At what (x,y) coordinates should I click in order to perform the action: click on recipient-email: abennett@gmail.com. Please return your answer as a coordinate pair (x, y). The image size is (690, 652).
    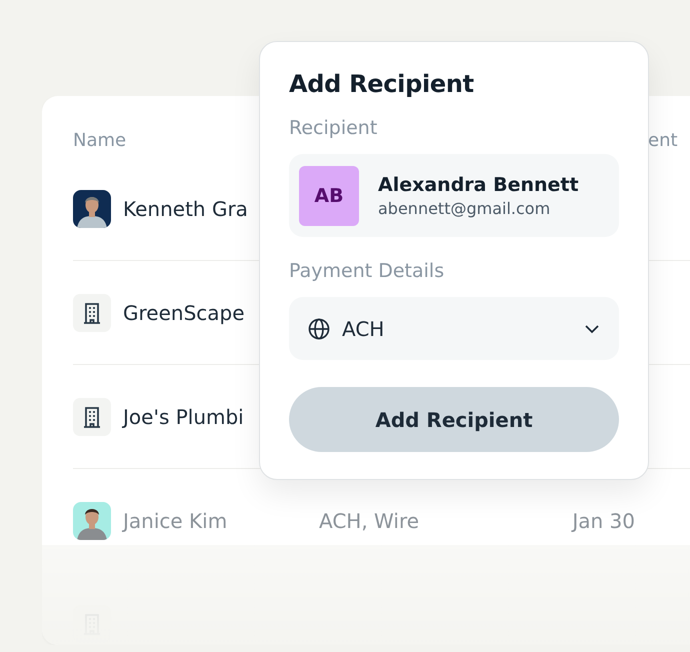
    Looking at the image, I should click on (465, 208).